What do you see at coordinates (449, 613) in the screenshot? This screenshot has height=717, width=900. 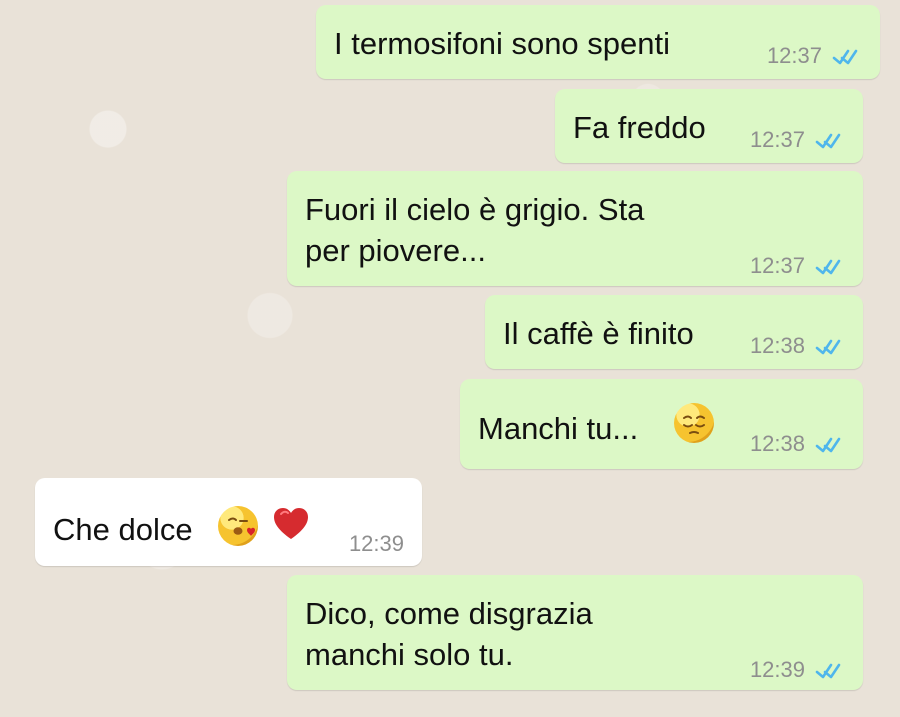 I see `message-text-line-1: Dico, come disgrazia` at bounding box center [449, 613].